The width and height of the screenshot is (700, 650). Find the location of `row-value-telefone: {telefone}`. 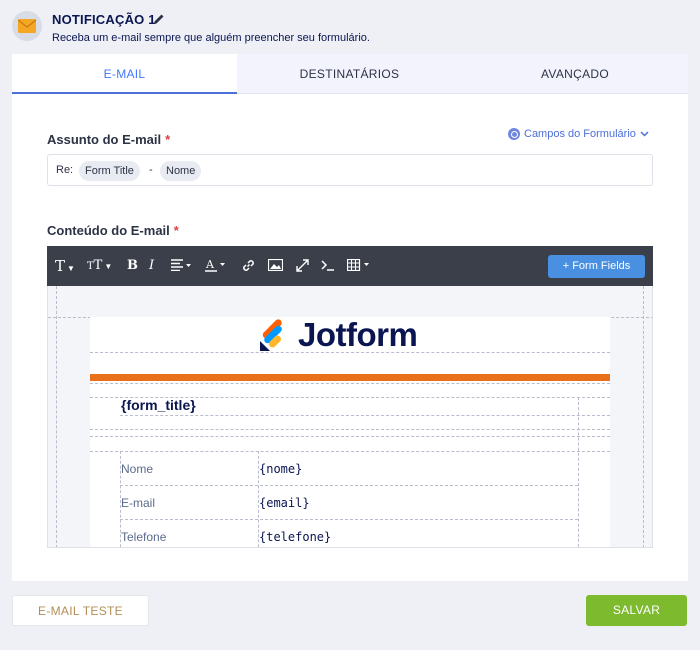

row-value-telefone: {telefone} is located at coordinates (295, 537).